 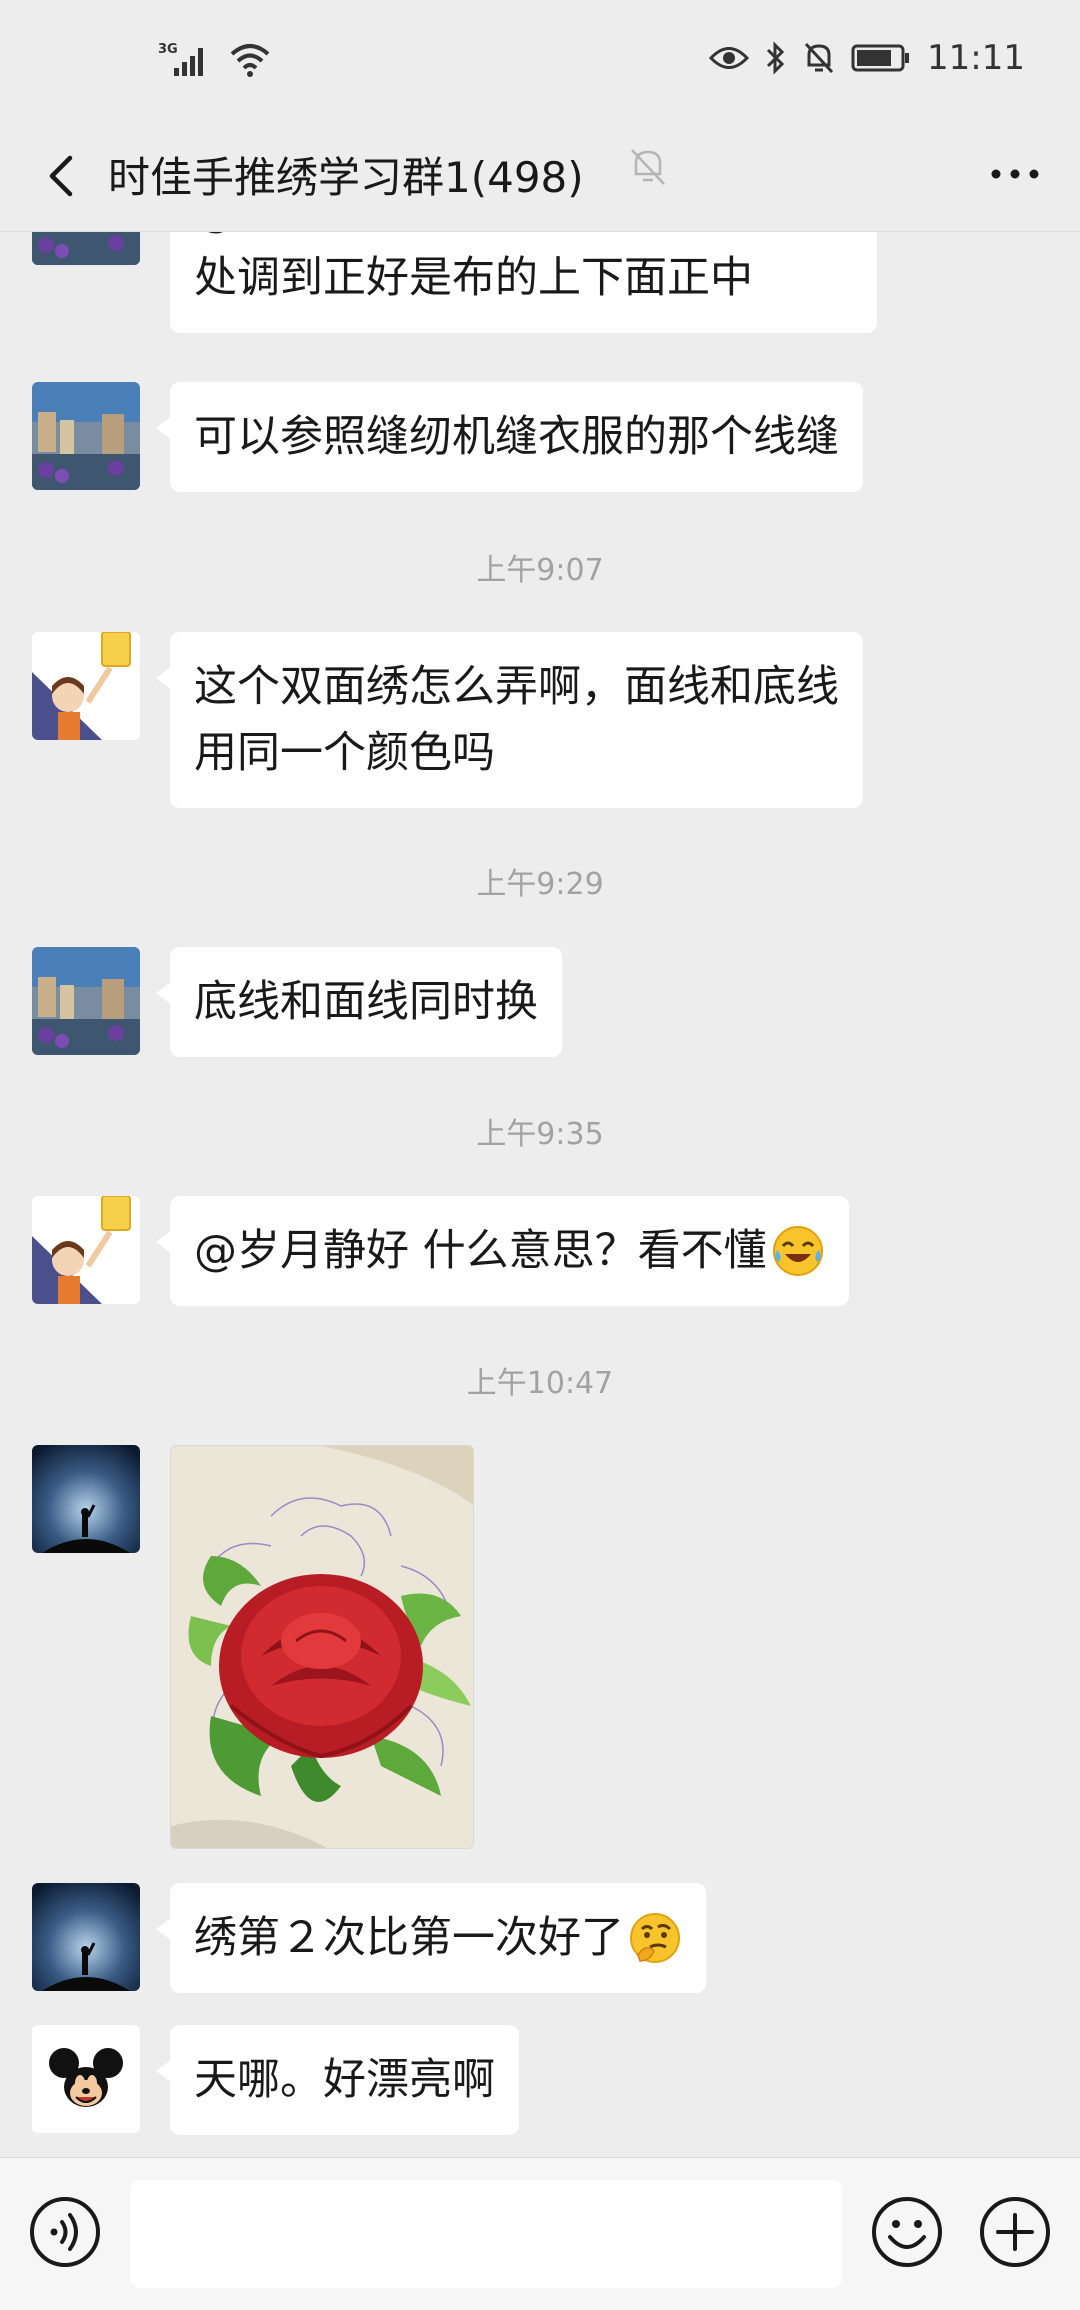 What do you see at coordinates (797, 1251) in the screenshot?
I see `laughing-crying-emoji-icon` at bounding box center [797, 1251].